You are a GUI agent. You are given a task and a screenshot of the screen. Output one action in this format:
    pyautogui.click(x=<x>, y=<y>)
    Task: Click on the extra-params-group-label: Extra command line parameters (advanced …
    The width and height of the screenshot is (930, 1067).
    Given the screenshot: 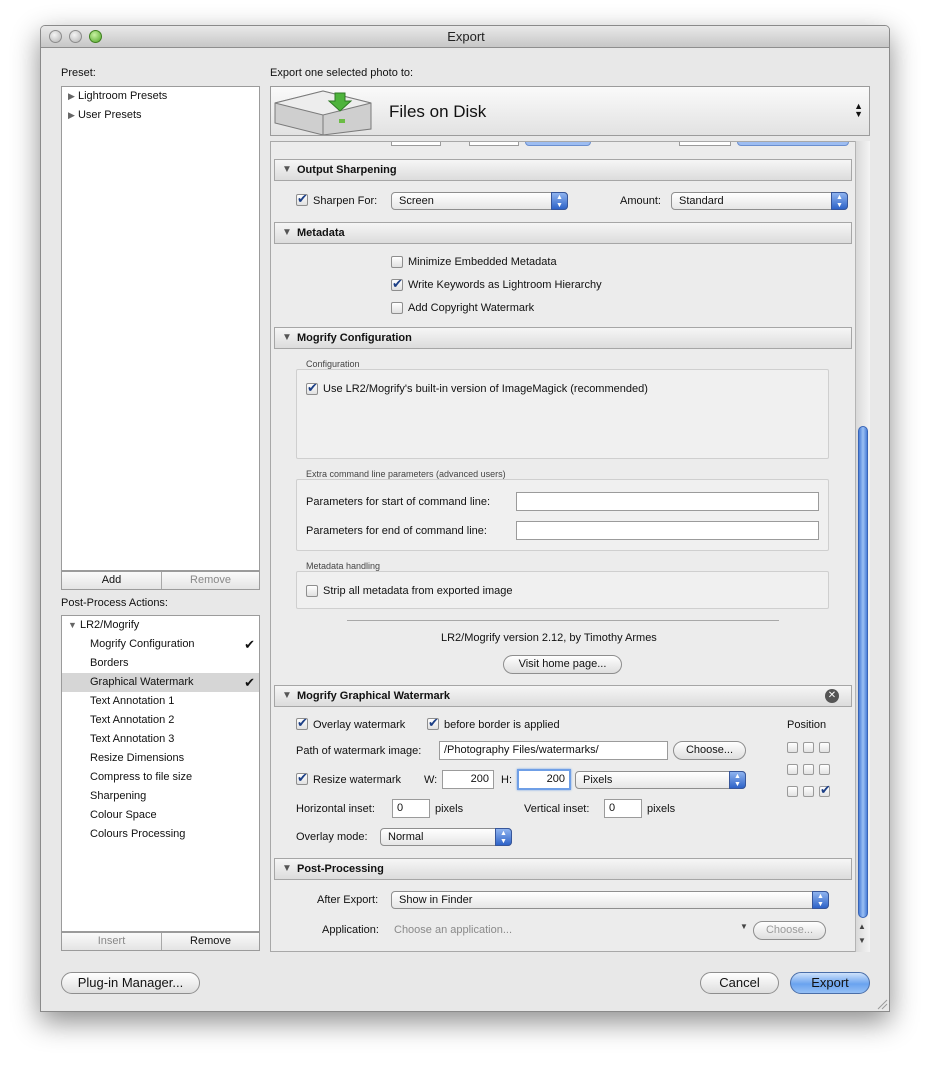 What is the action you would take?
    pyautogui.click(x=406, y=474)
    